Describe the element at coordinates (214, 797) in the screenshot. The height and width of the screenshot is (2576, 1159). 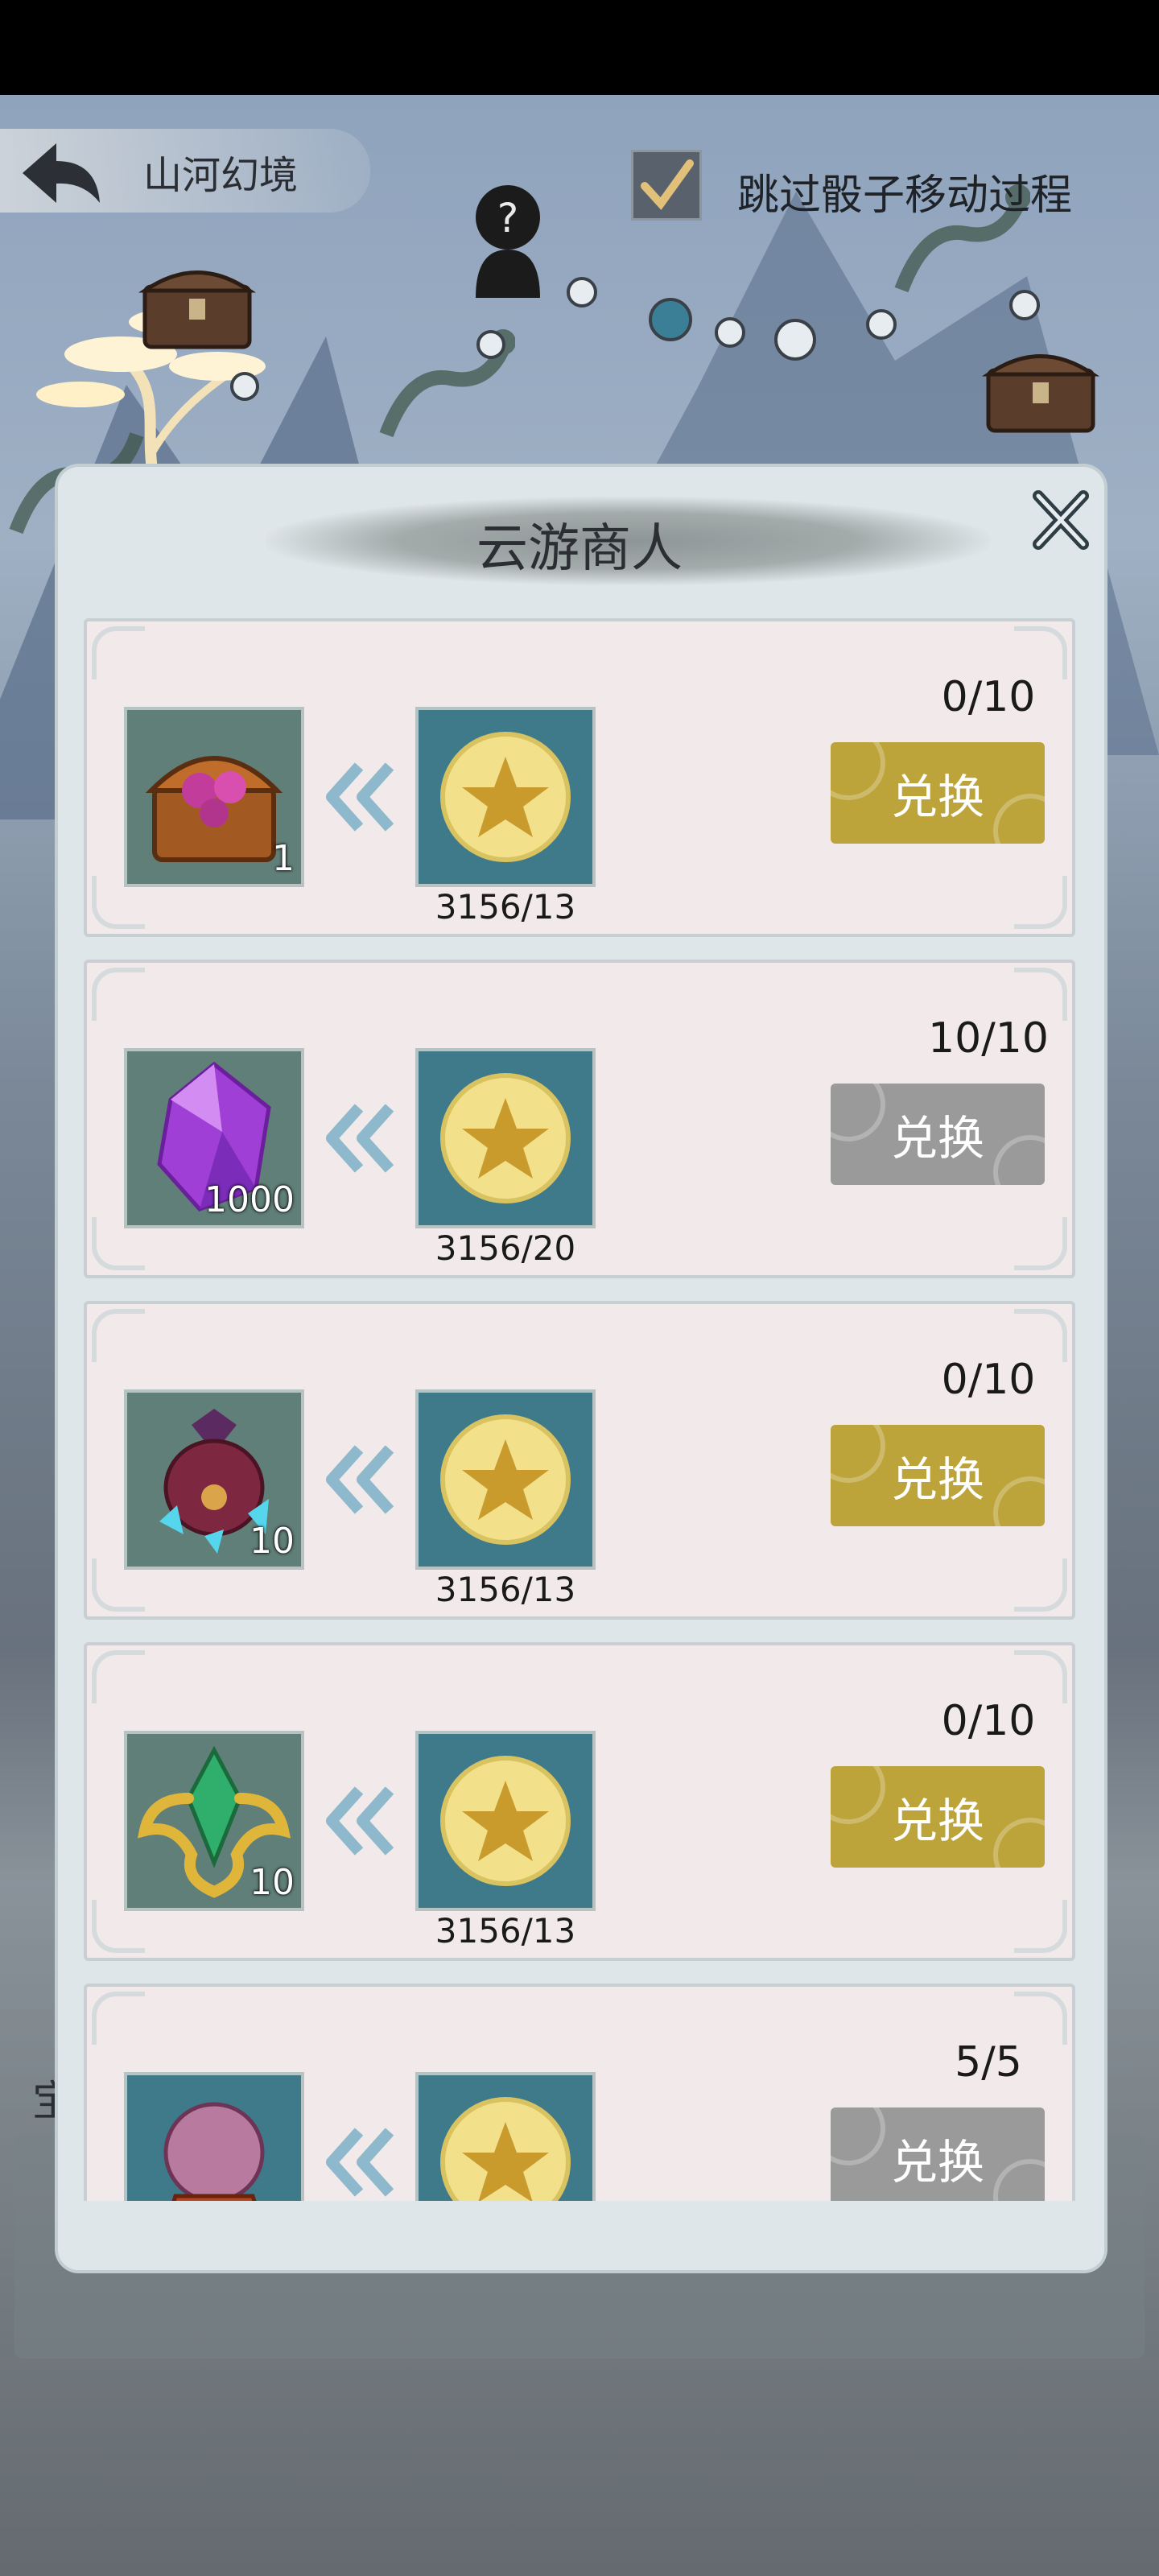
I see `reward-item-slot: 1` at that location.